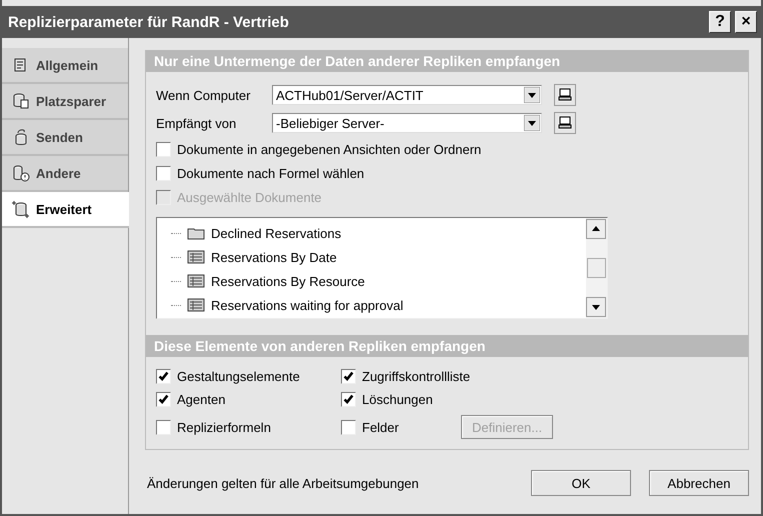 The image size is (763, 516). What do you see at coordinates (288, 281) in the screenshot?
I see `tree-item: Reservations By Resource` at bounding box center [288, 281].